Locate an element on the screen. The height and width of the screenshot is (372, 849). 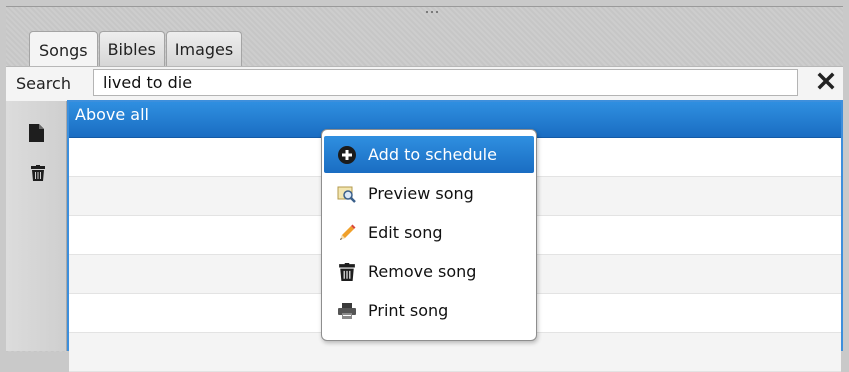
library-tabs: Songs Bibles Images is located at coordinates (136, 49).